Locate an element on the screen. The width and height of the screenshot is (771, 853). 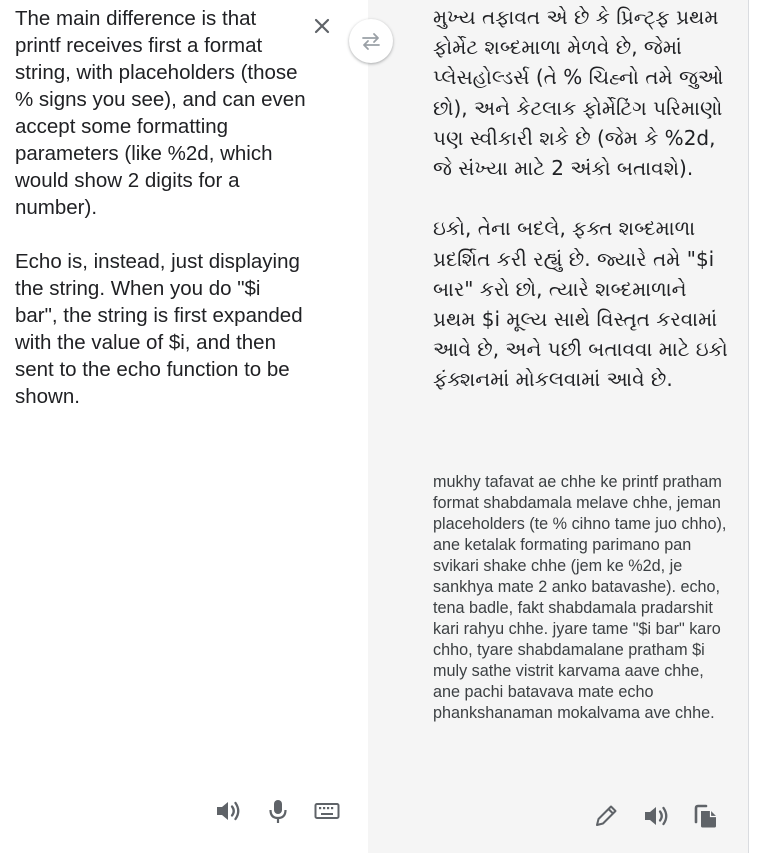
copy-icon is located at coordinates (705, 816).